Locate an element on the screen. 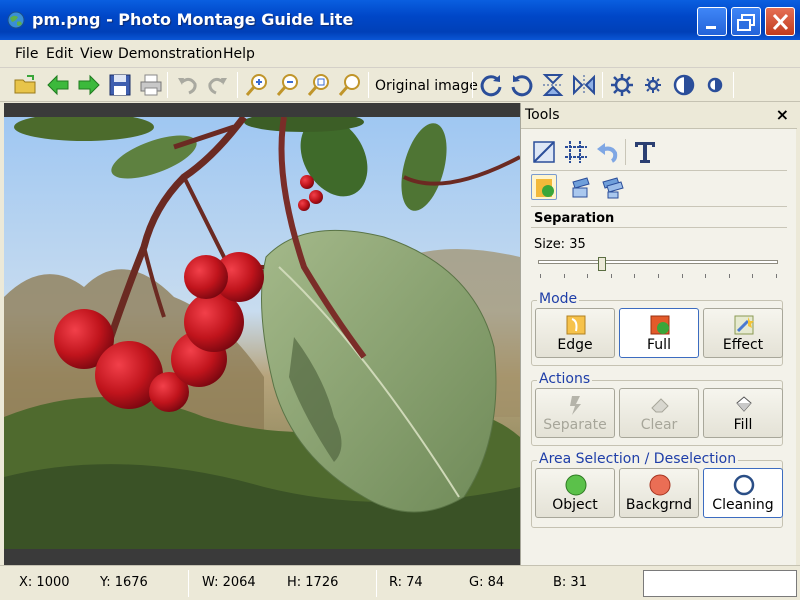  eraser-icon is located at coordinates (660, 405).